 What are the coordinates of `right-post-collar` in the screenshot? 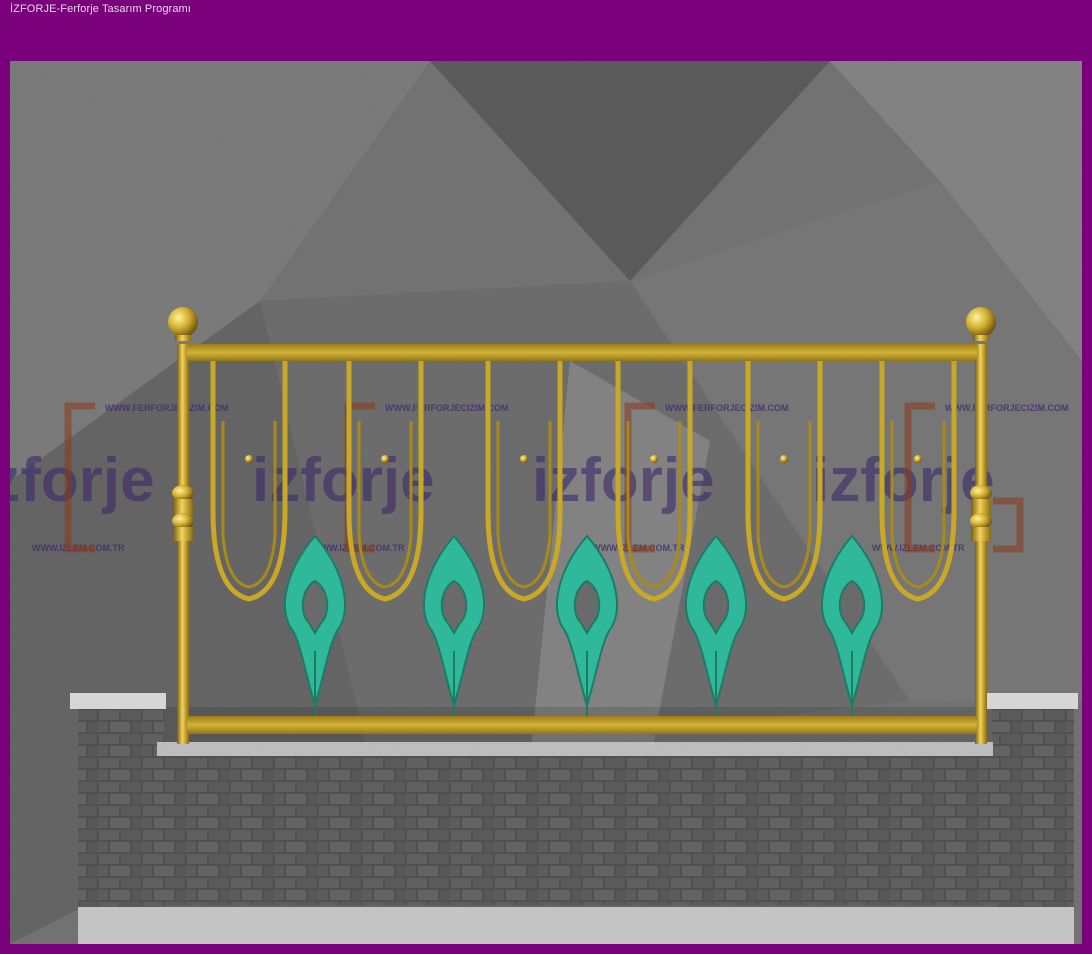 It's located at (981, 513).